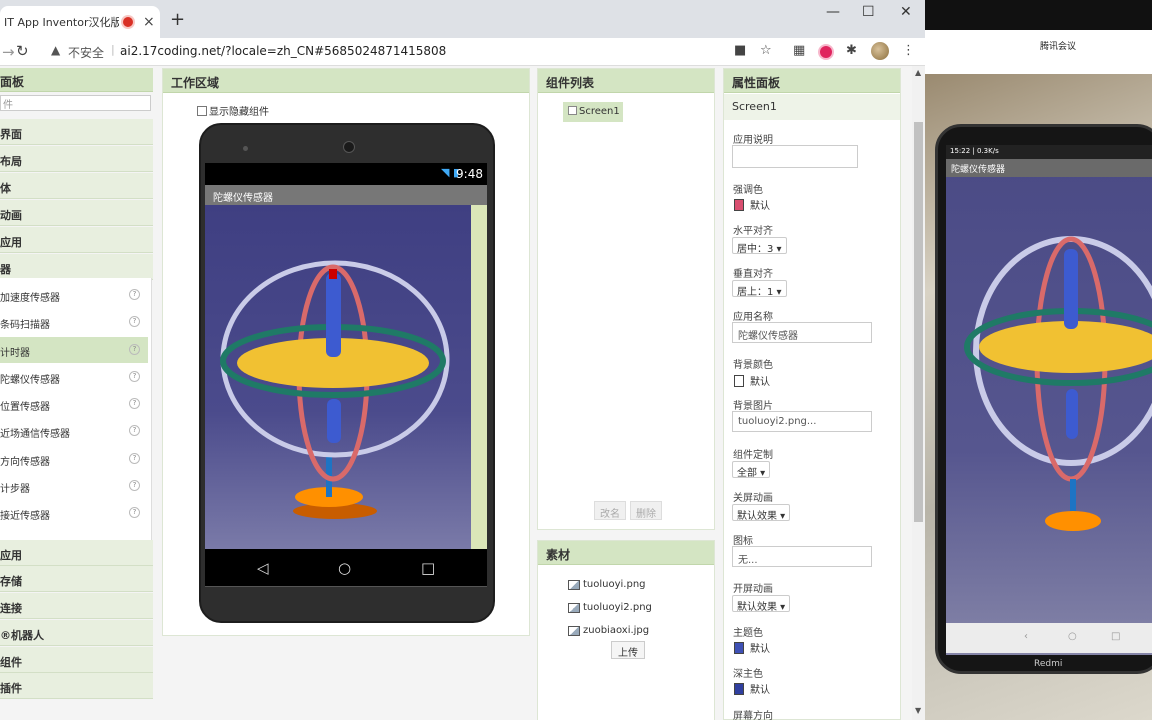 This screenshot has width=1152, height=720. Describe the element at coordinates (761, 604) in the screenshot. I see `open-anim-select: 默认效果 ▾` at that location.